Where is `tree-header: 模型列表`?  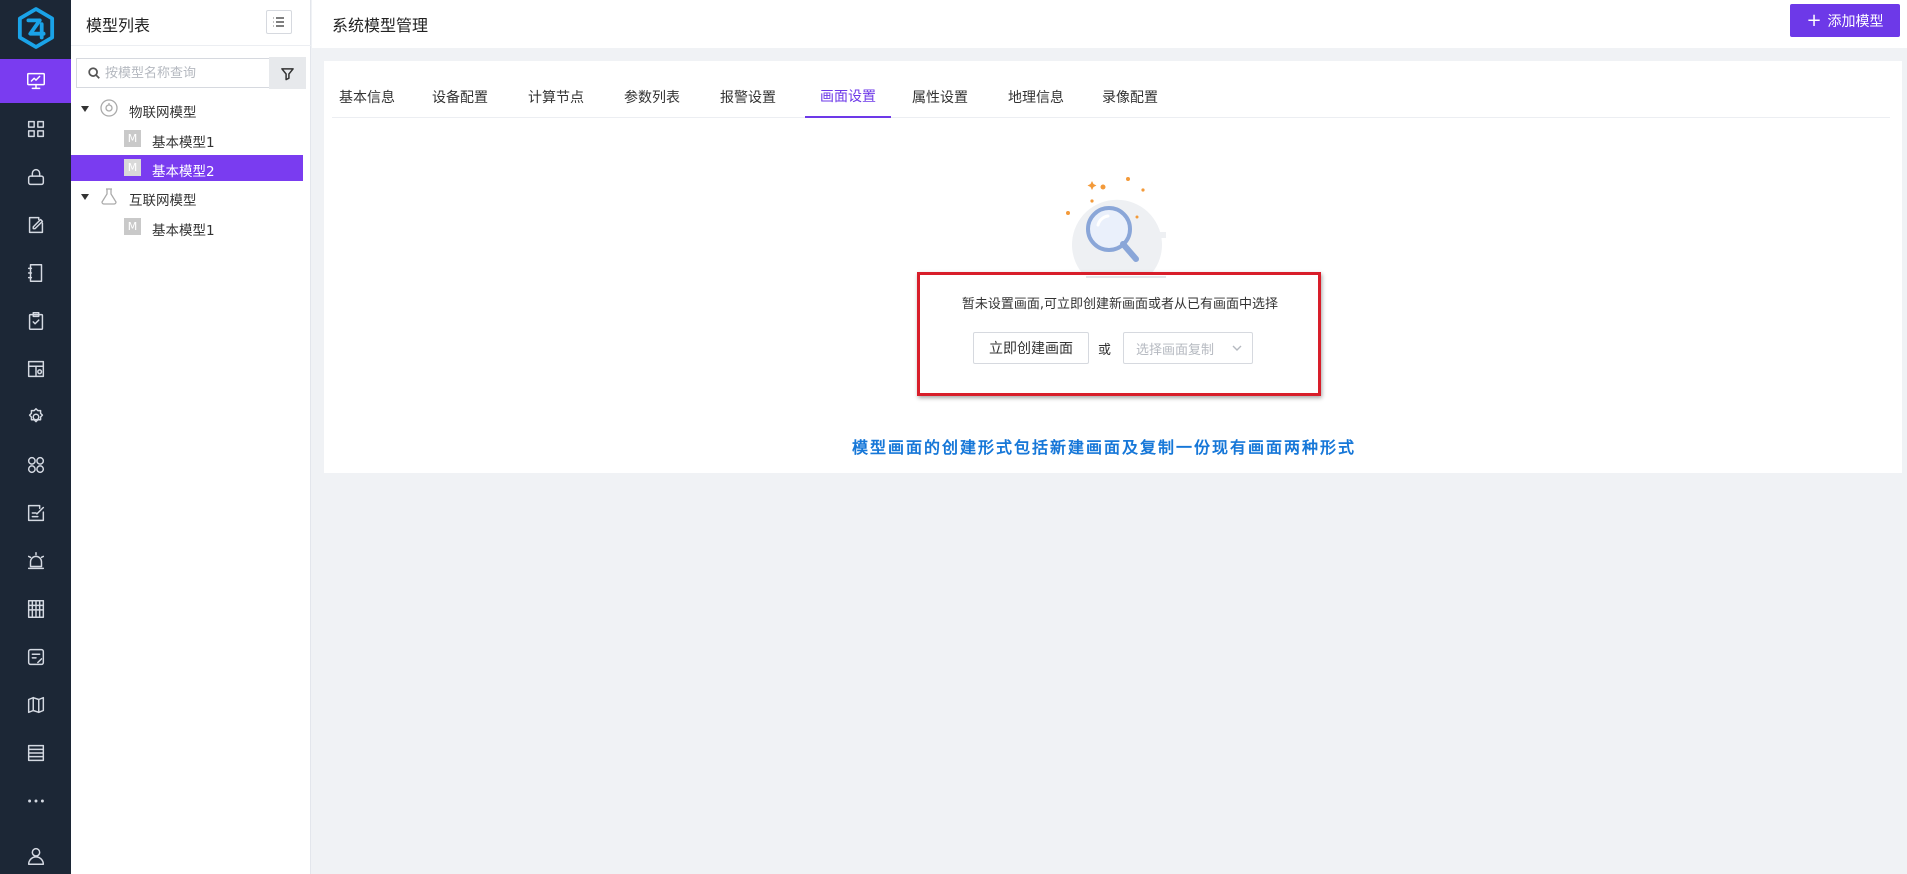 tree-header: 模型列表 is located at coordinates (191, 23).